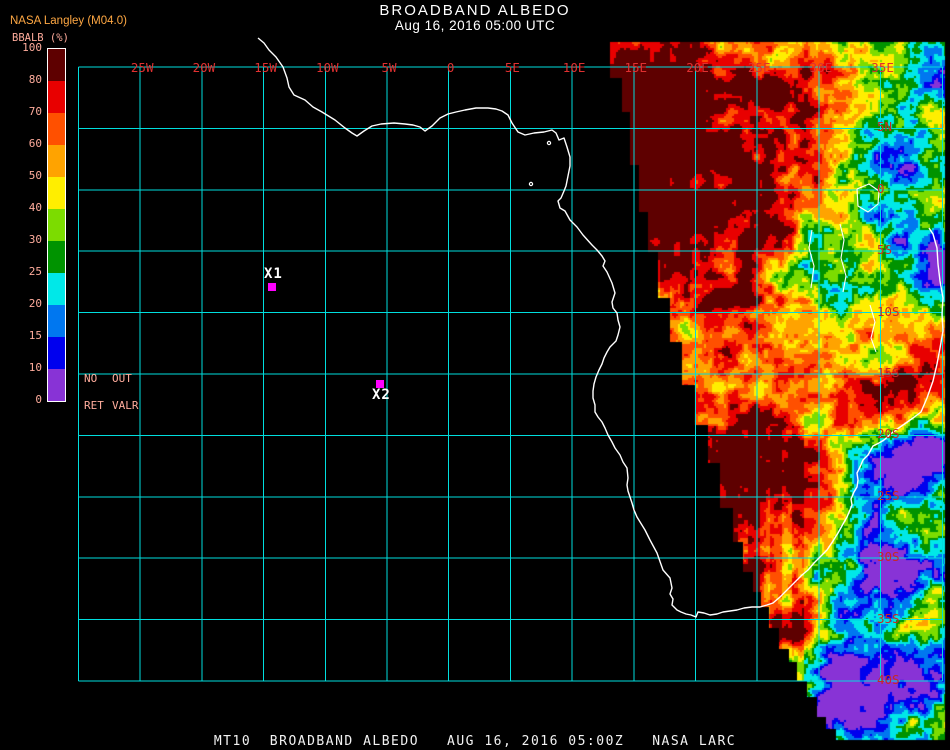 This screenshot has height=750, width=950. I want to click on lon-axis-label: 20W, so click(204, 67).